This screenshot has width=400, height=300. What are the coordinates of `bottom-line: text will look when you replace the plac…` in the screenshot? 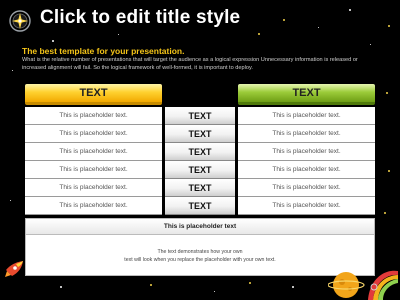 It's located at (200, 259).